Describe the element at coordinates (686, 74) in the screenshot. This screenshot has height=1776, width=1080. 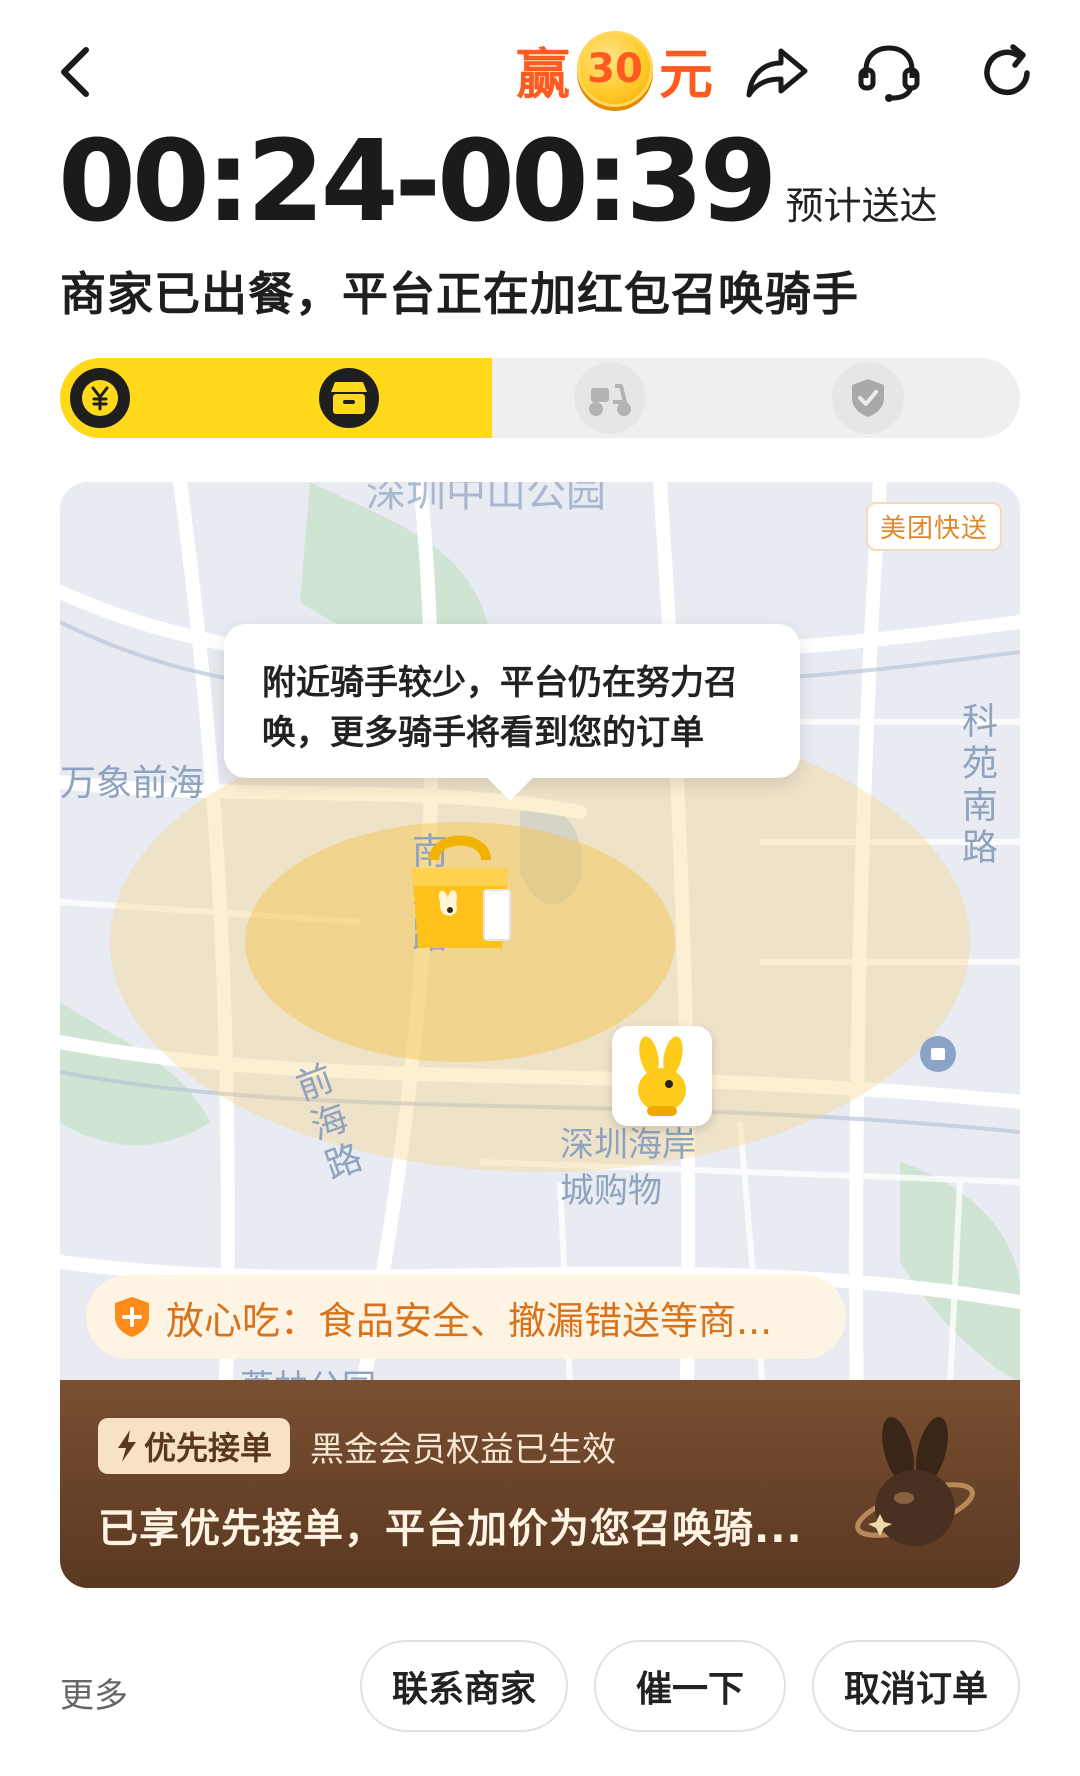
I see `promo-suffix: 元` at that location.